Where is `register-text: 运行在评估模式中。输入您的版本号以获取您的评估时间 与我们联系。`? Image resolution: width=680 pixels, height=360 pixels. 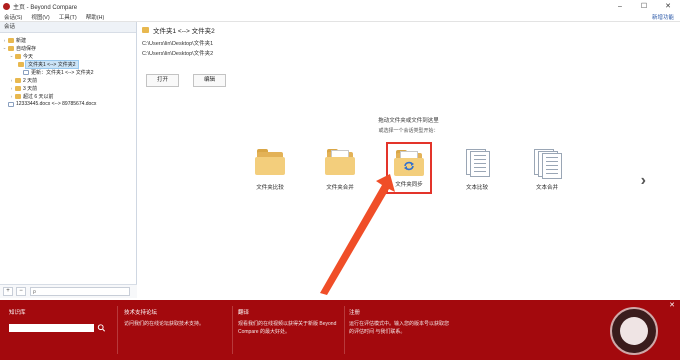 register-text: 运行在评估模式中。输入您的版本号以获取您的评估时间 与我们联系。 is located at coordinates (399, 328).